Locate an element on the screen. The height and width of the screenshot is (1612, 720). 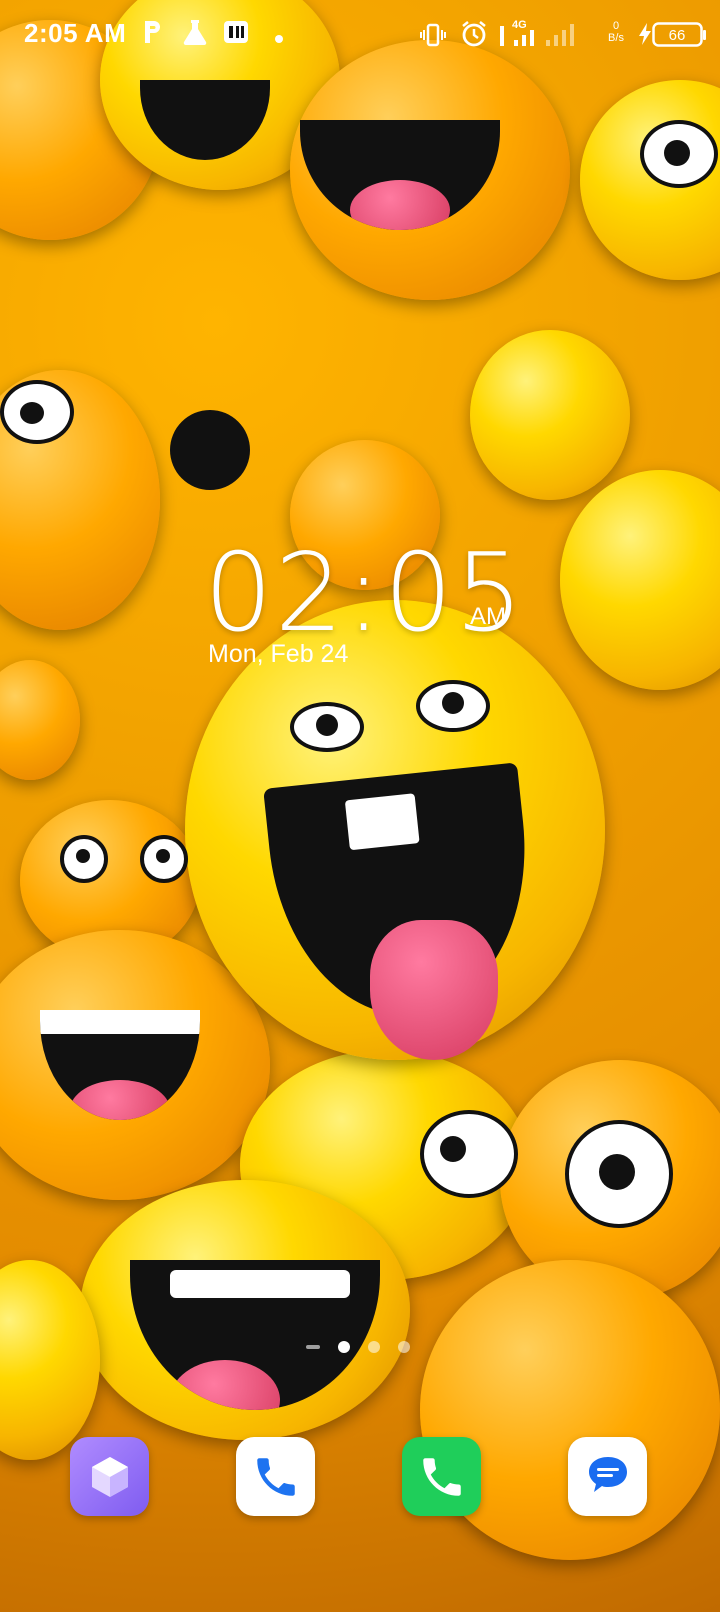
svg-text: 66 is located at coordinates (677, 35).